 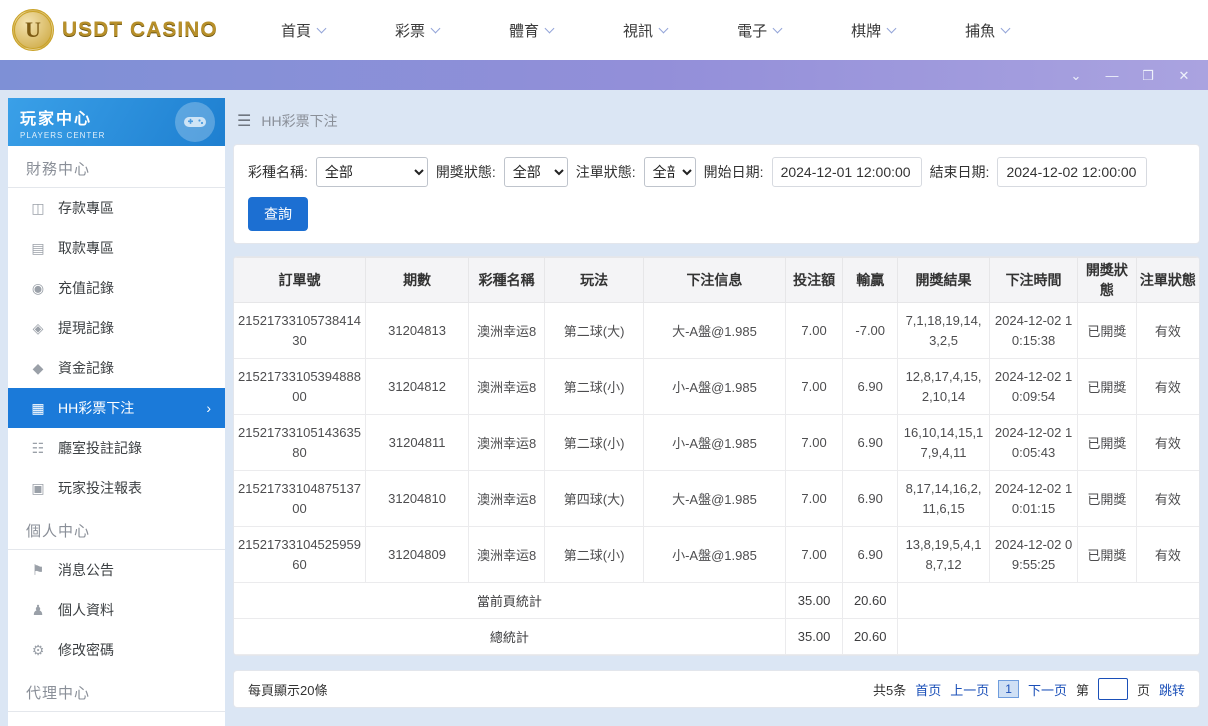 I want to click on col-header-winloss: 輸贏, so click(x=870, y=280).